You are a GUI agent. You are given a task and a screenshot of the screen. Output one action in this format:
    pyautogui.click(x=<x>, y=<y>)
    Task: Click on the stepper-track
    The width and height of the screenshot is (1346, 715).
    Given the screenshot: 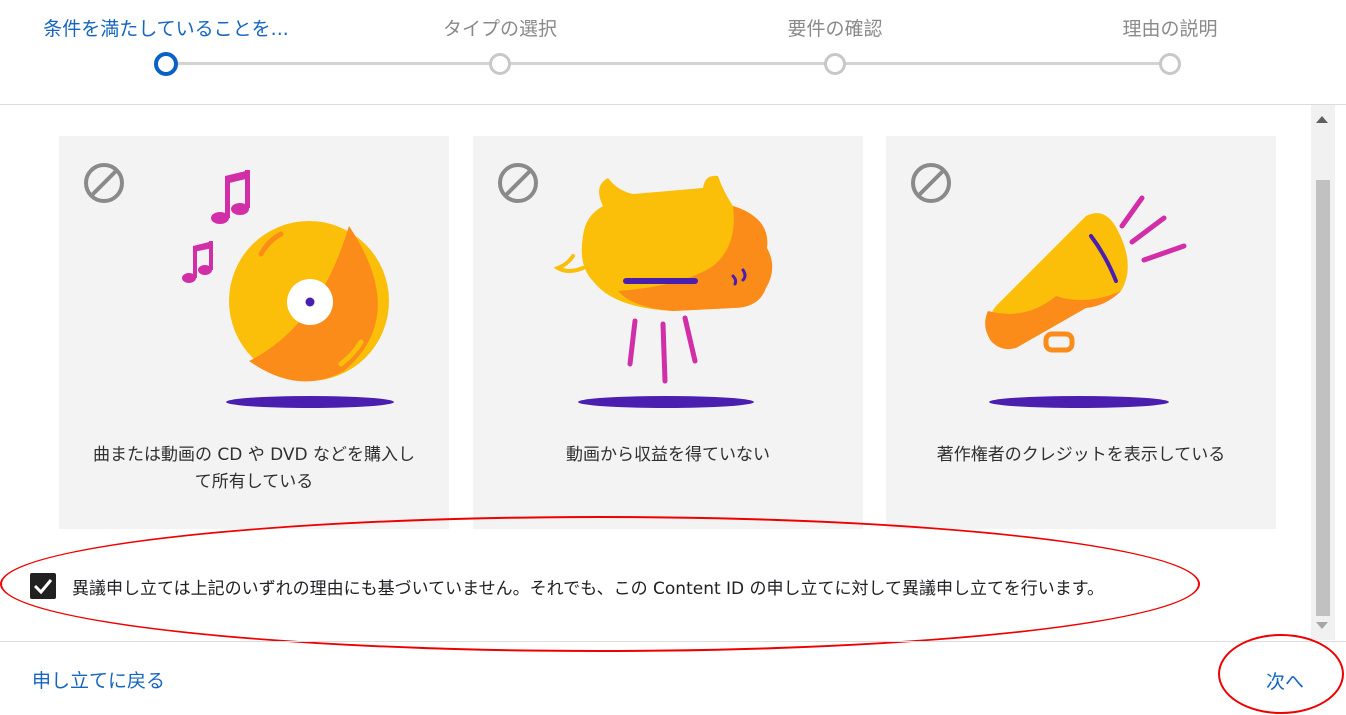 What is the action you would take?
    pyautogui.click(x=668, y=63)
    